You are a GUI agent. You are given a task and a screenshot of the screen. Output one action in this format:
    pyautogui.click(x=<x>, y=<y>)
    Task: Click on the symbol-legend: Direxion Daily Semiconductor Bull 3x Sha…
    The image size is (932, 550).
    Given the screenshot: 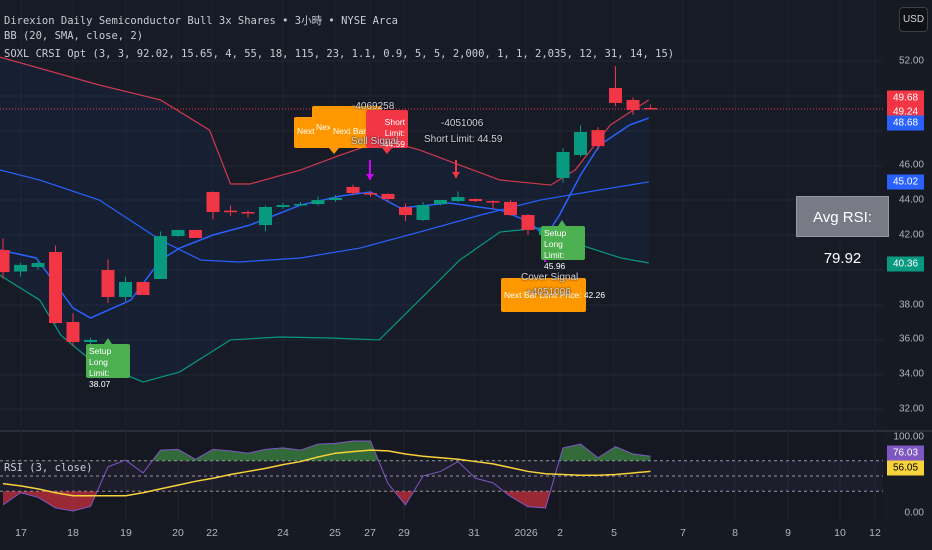 What is the action you would take?
    pyautogui.click(x=201, y=20)
    